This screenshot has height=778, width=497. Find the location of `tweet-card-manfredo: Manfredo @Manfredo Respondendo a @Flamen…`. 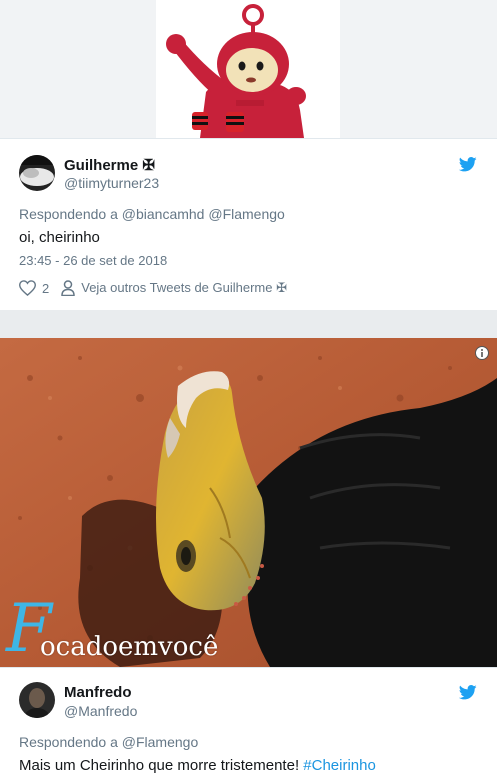

tweet-card-manfredo: Manfredo @Manfredo Respondendo a @Flamen… is located at coordinates (248, 722).